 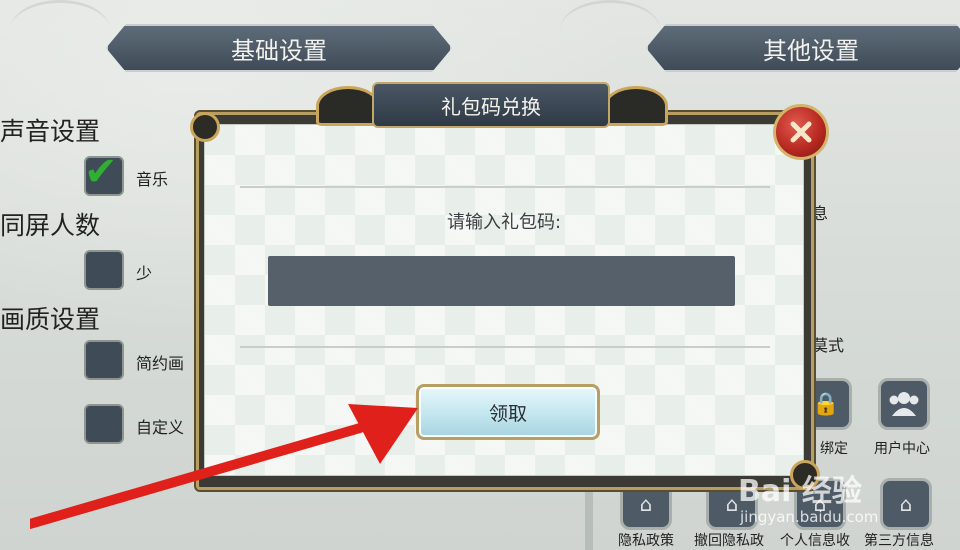 What do you see at coordinates (504, 222) in the screenshot?
I see `gift-code-prompt: 请输入礼包码:` at bounding box center [504, 222].